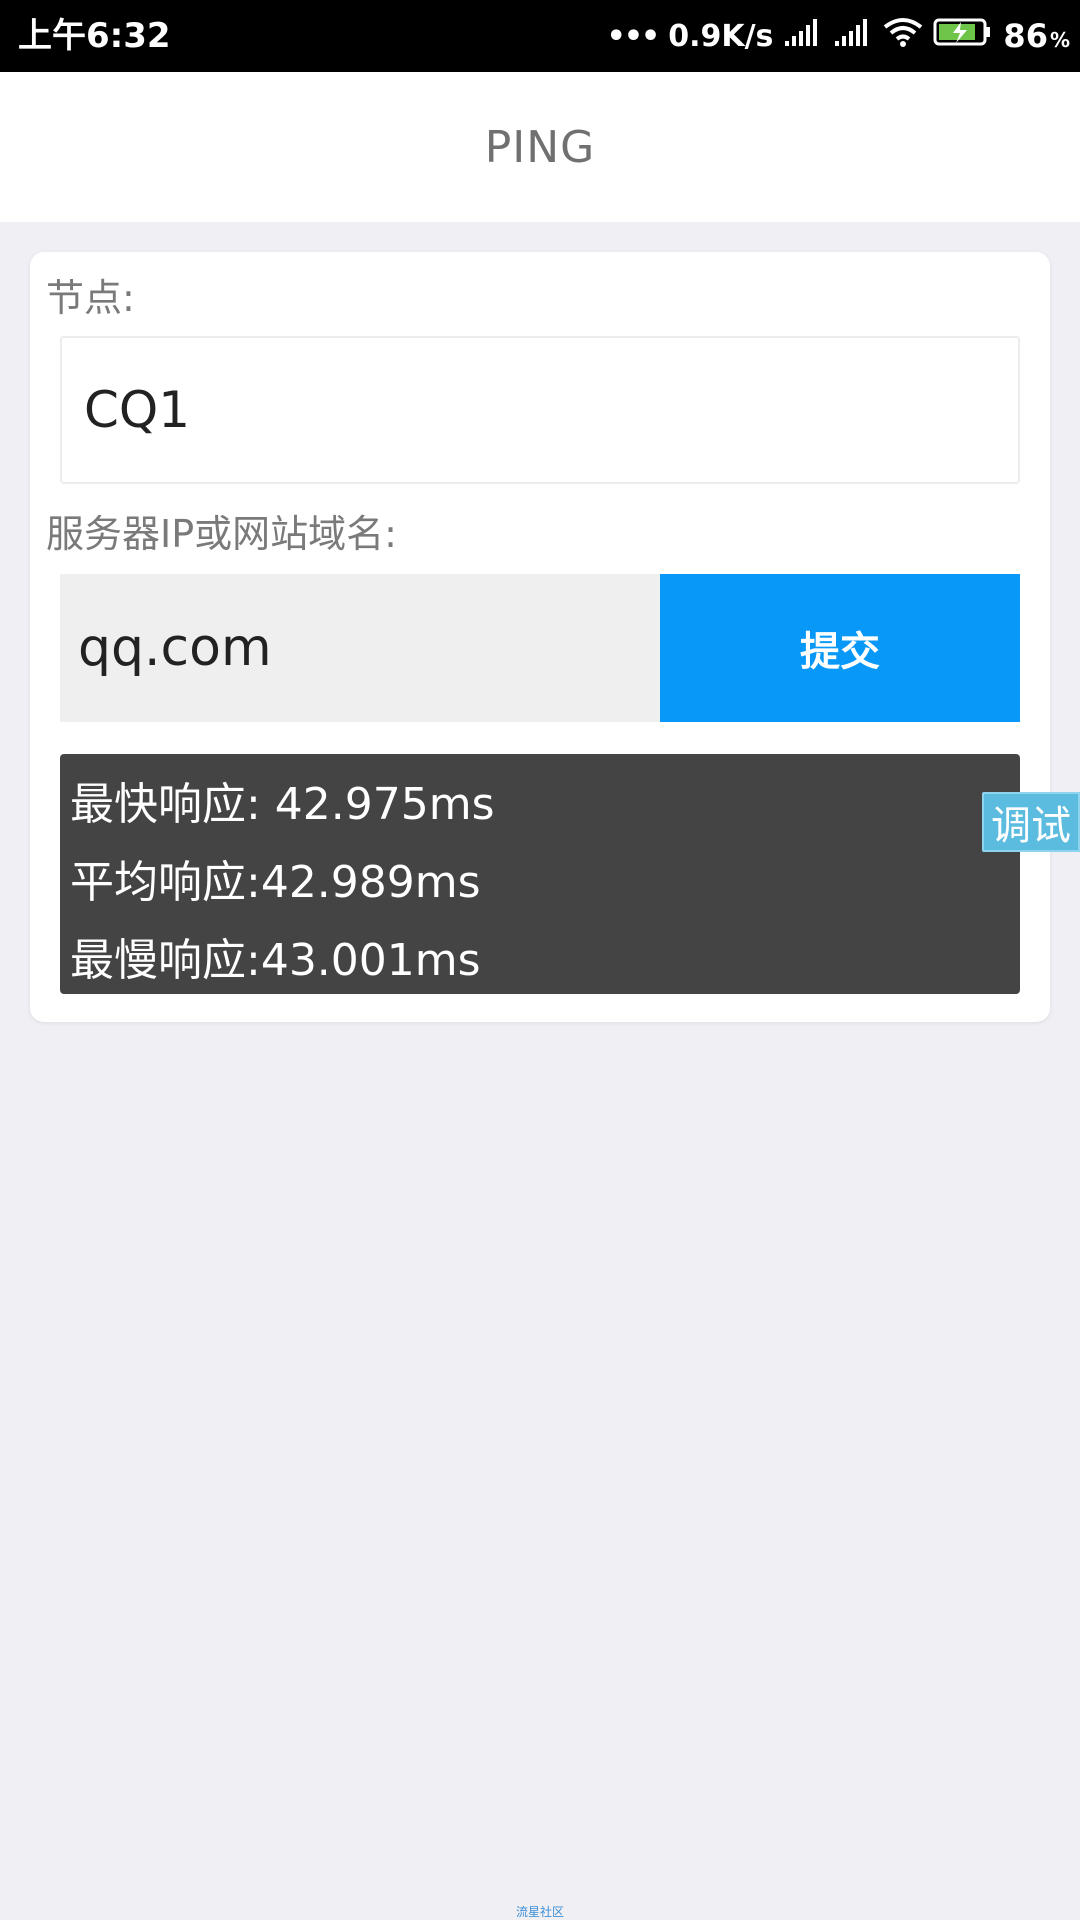  What do you see at coordinates (540, 410) in the screenshot?
I see `node-select: CQ1` at bounding box center [540, 410].